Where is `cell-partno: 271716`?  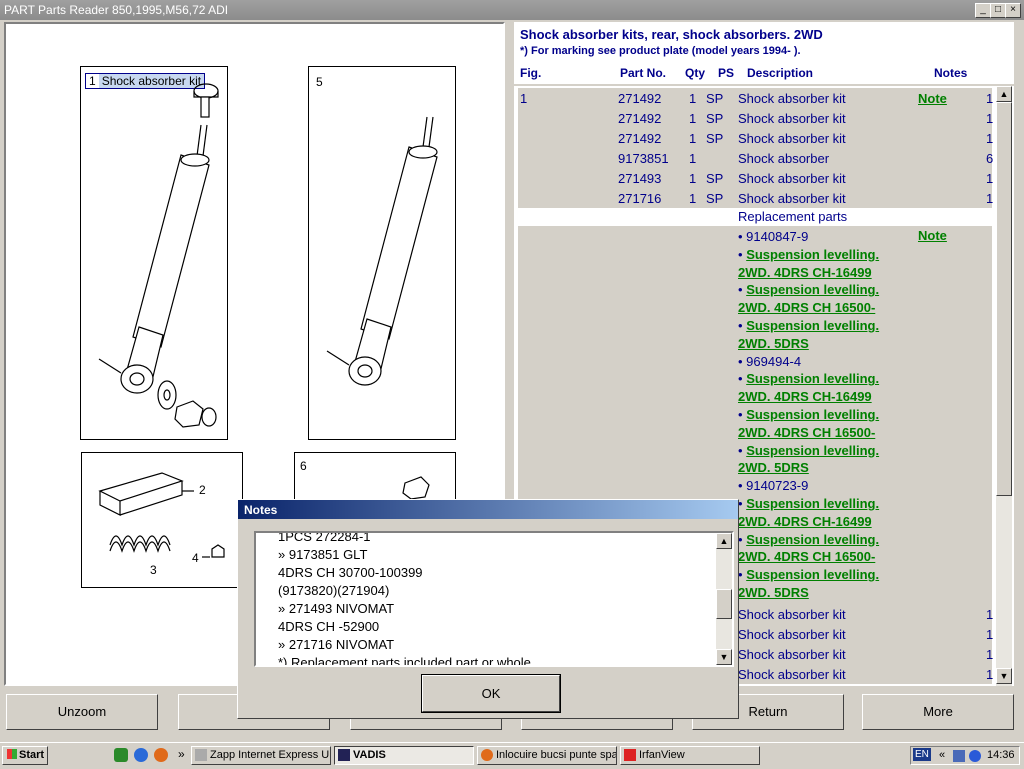 cell-partno: 271716 is located at coordinates (640, 198).